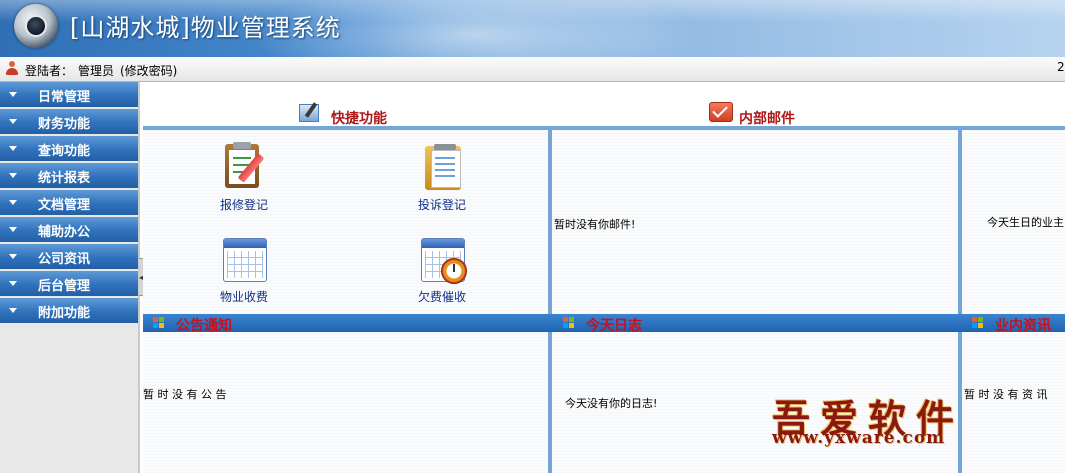 Image resolution: width=1065 pixels, height=473 pixels. What do you see at coordinates (36, 26) in the screenshot?
I see `logo-icon` at bounding box center [36, 26].